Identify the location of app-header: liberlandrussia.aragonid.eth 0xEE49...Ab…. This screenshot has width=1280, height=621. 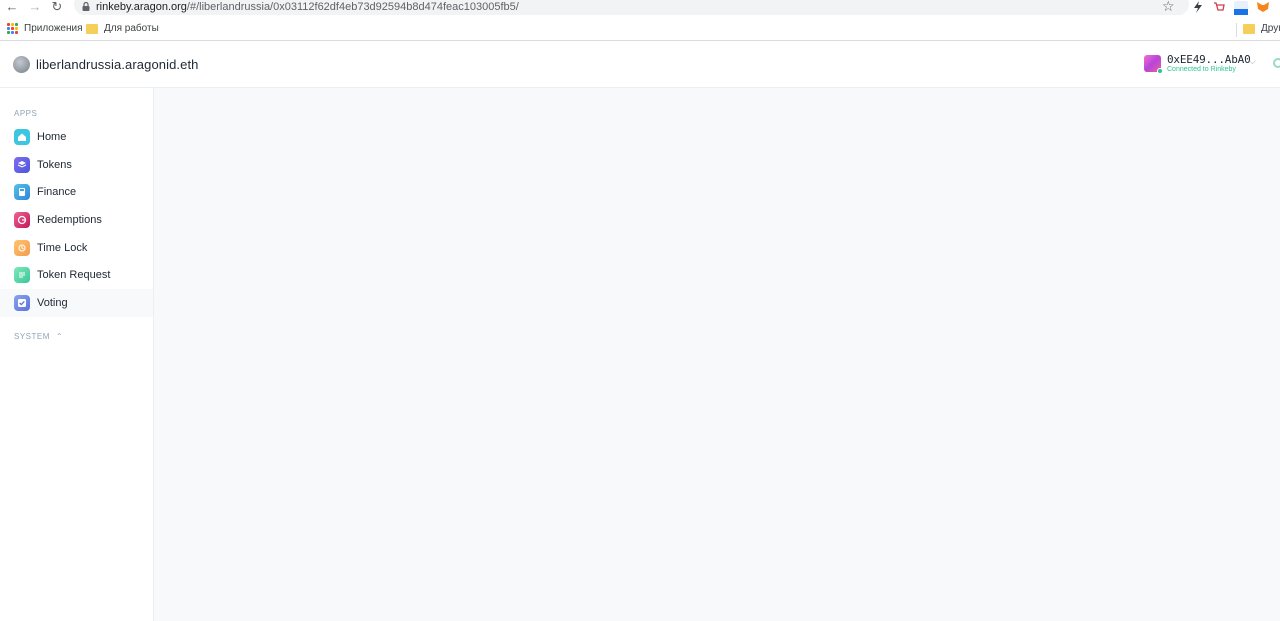
(640, 65).